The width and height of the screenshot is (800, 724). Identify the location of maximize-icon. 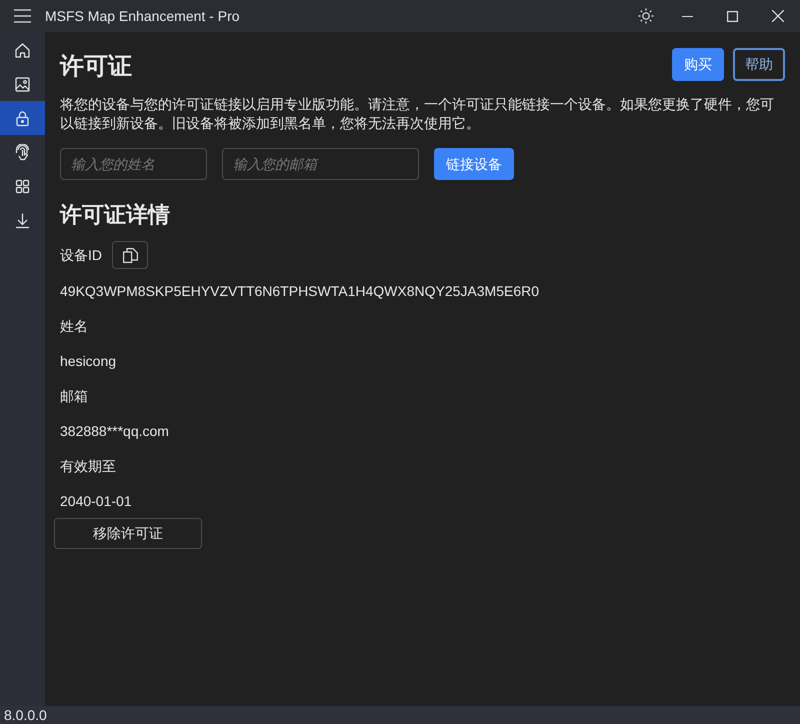
(732, 16).